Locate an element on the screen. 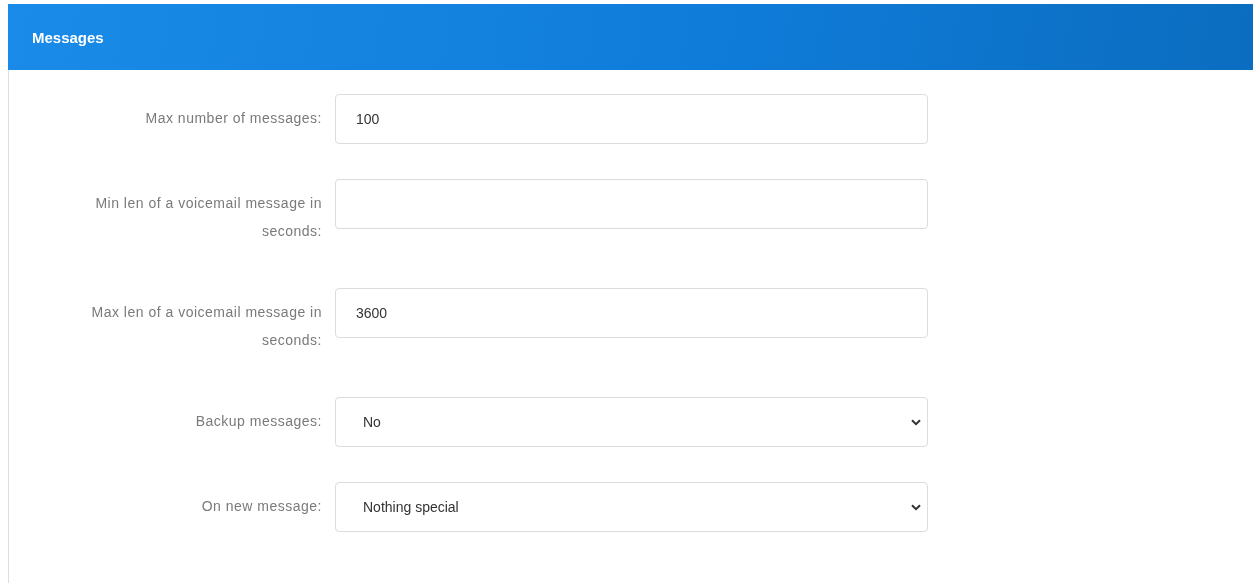 This screenshot has width=1253, height=587. input-field: 100 is located at coordinates (631, 119).